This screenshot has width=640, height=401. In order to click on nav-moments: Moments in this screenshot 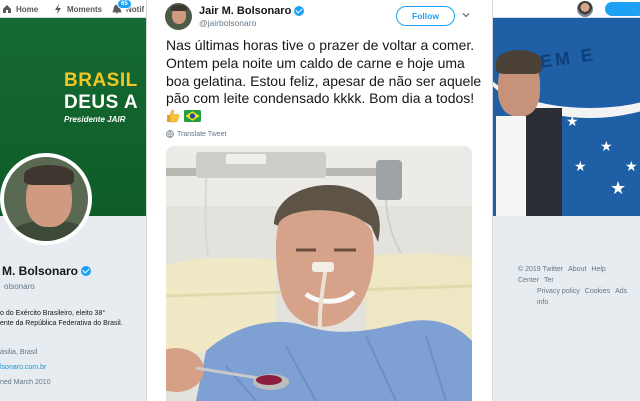, I will do `click(77, 9)`.